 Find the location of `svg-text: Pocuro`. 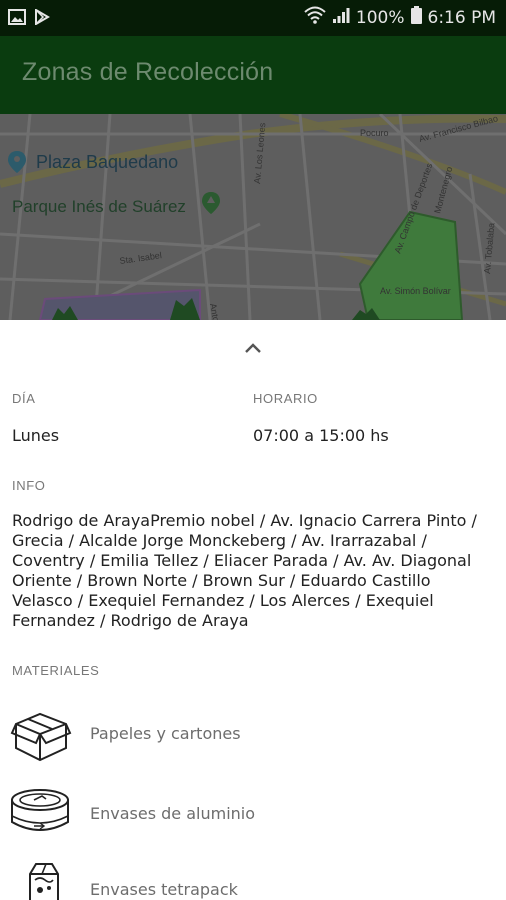

svg-text: Pocuro is located at coordinates (374, 133).